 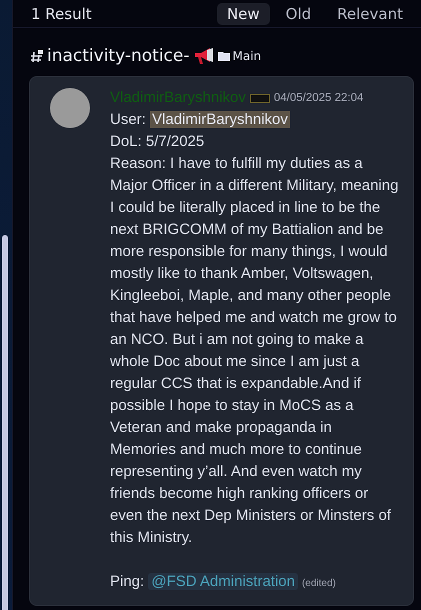 I want to click on message-label: Ping:, so click(x=128, y=581).